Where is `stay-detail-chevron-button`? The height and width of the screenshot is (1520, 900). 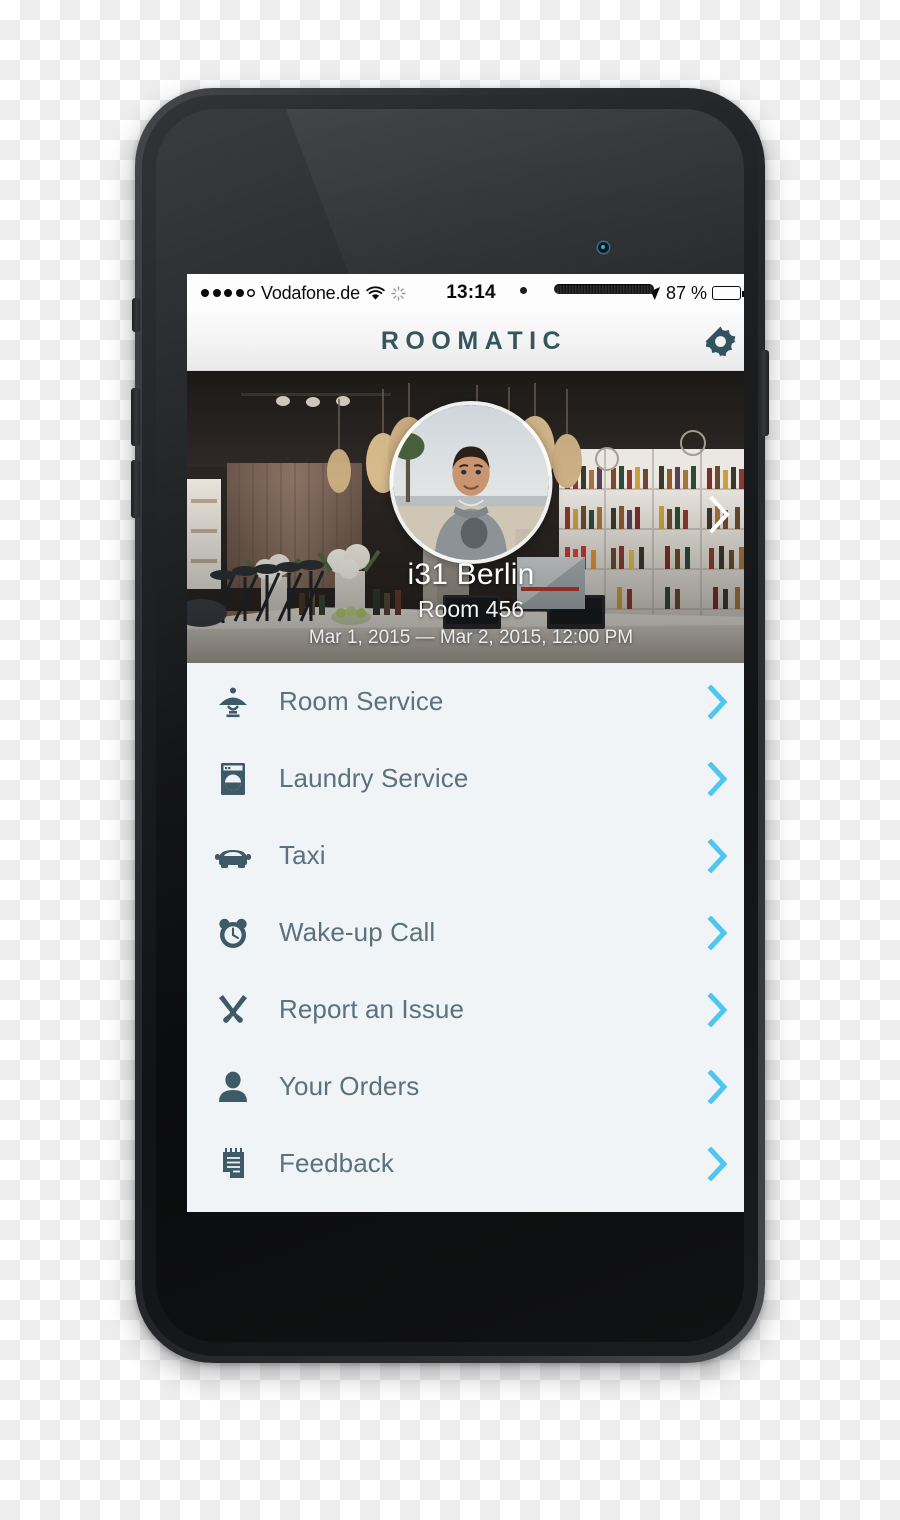 stay-detail-chevron-button is located at coordinates (720, 517).